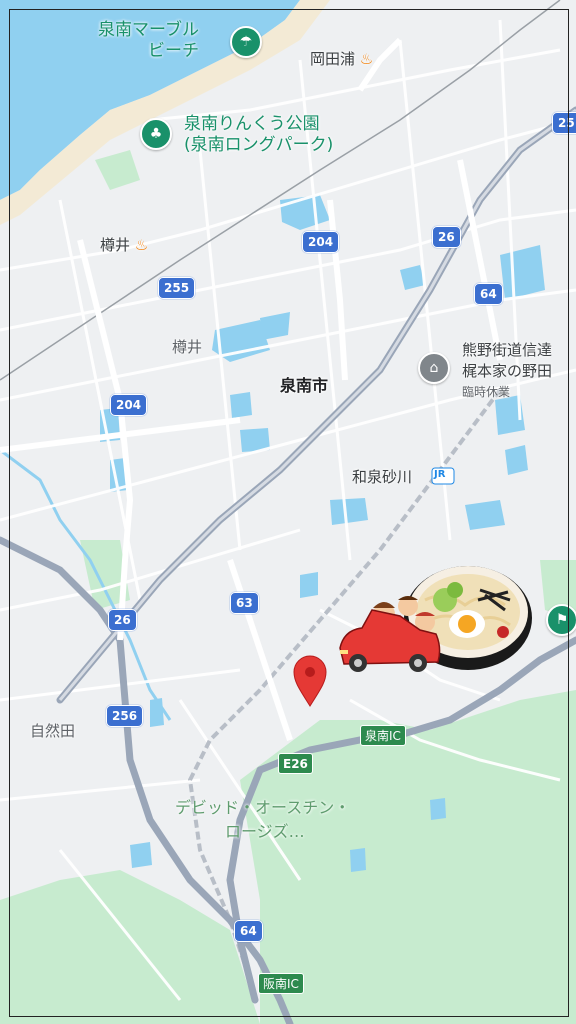 This screenshot has height=1024, width=576. What do you see at coordinates (281, 983) in the screenshot?
I see `hannan-ic-label: 阪南IC` at bounding box center [281, 983].